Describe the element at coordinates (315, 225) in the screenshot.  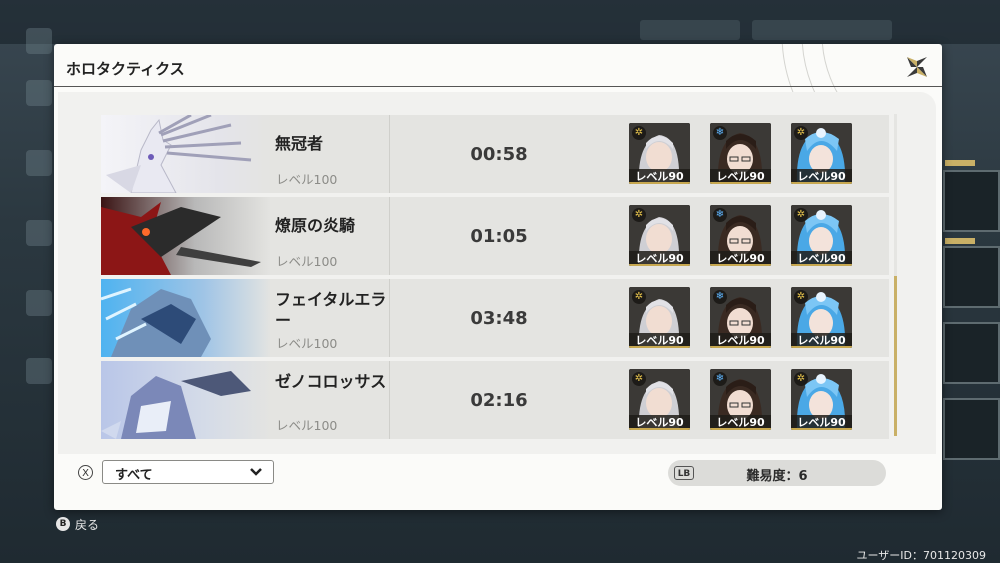
I see `boss-name: 燎原の炎騎` at that location.